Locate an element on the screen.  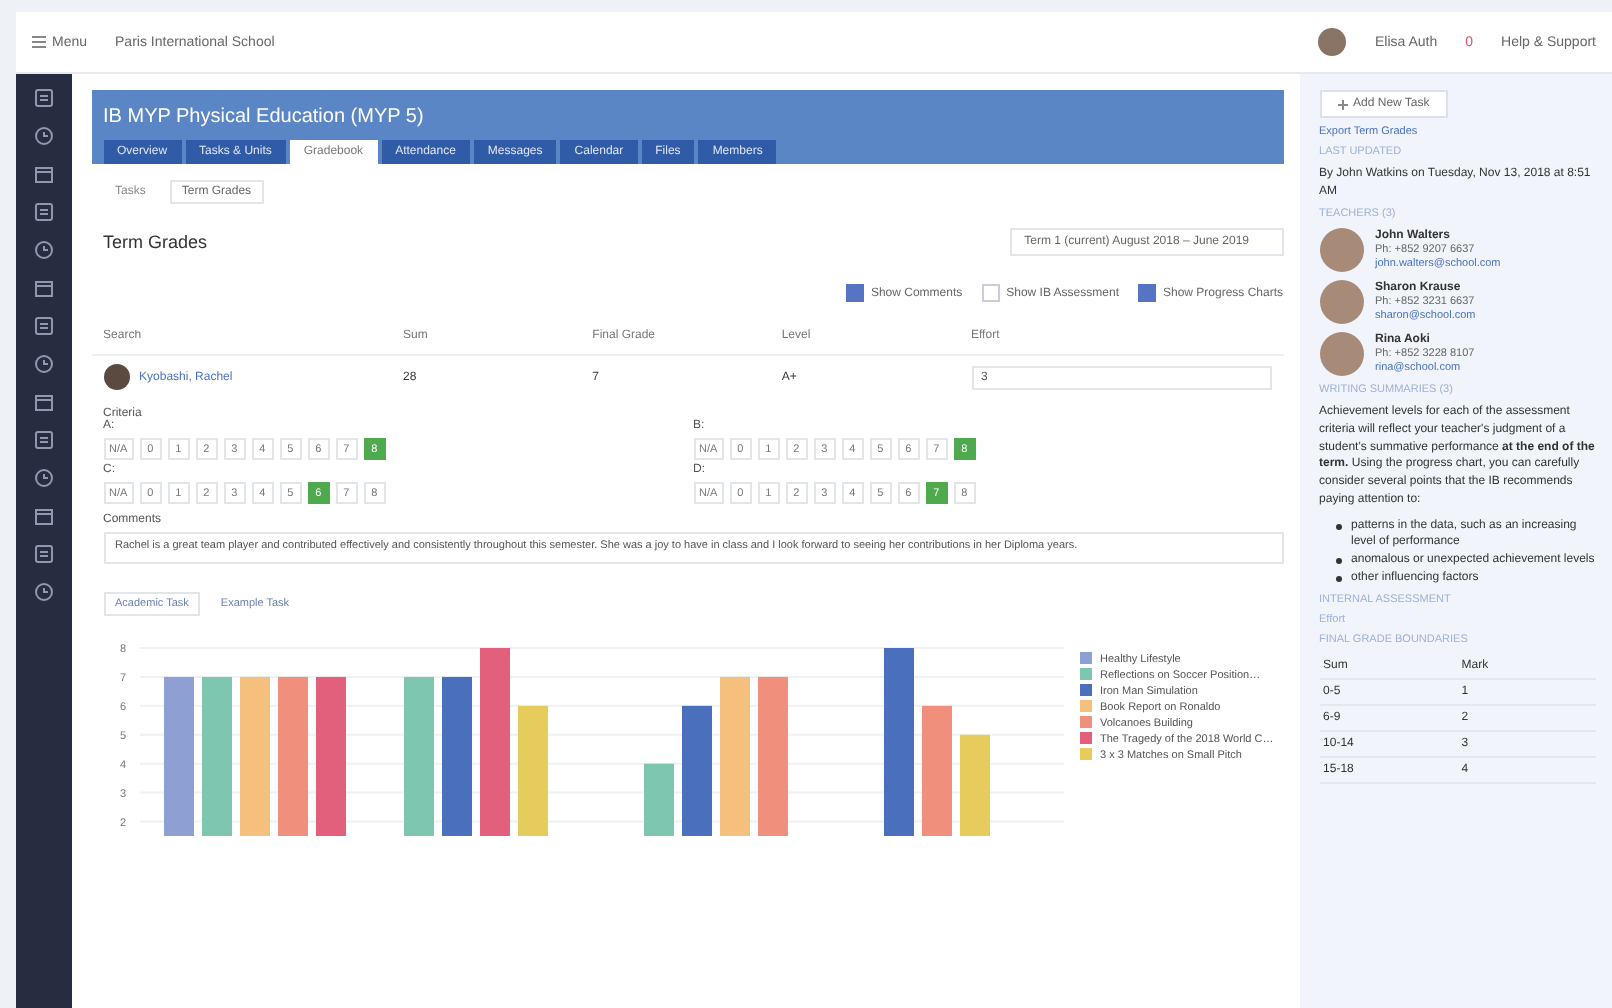
page-heading: Term Grades is located at coordinates (155, 242).